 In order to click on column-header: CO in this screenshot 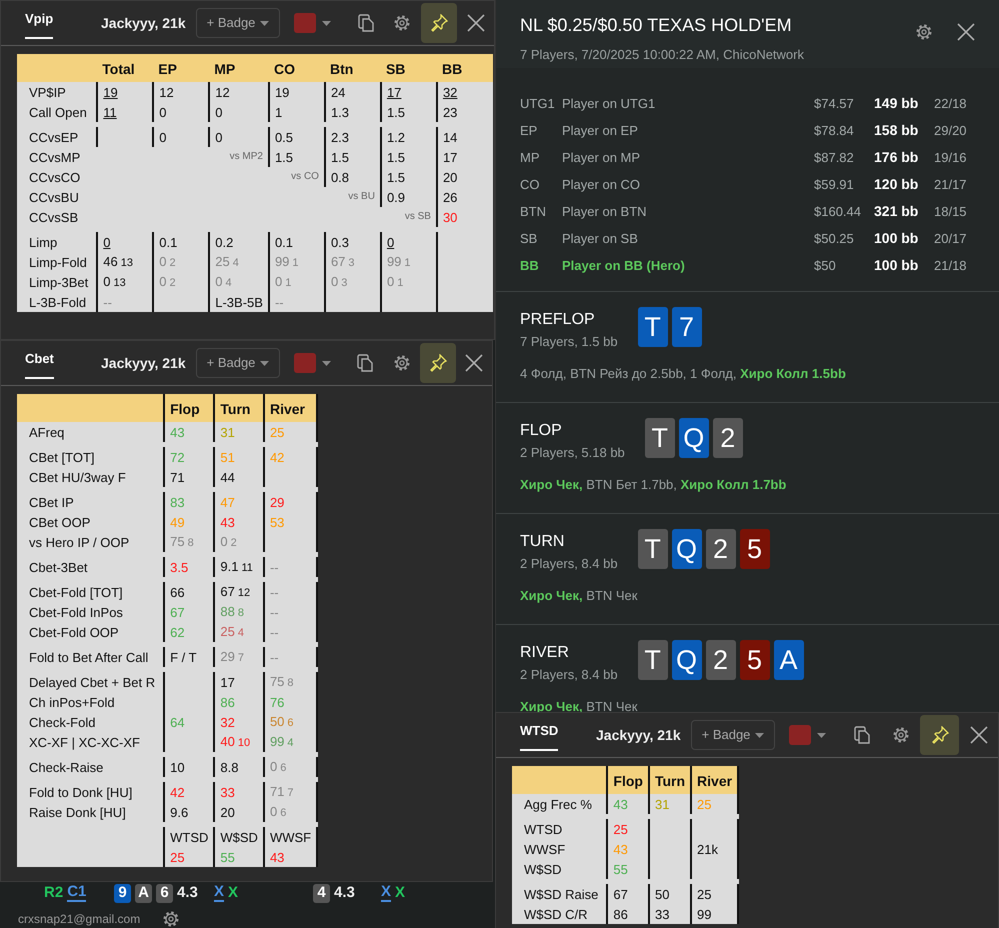, I will do `click(296, 68)`.